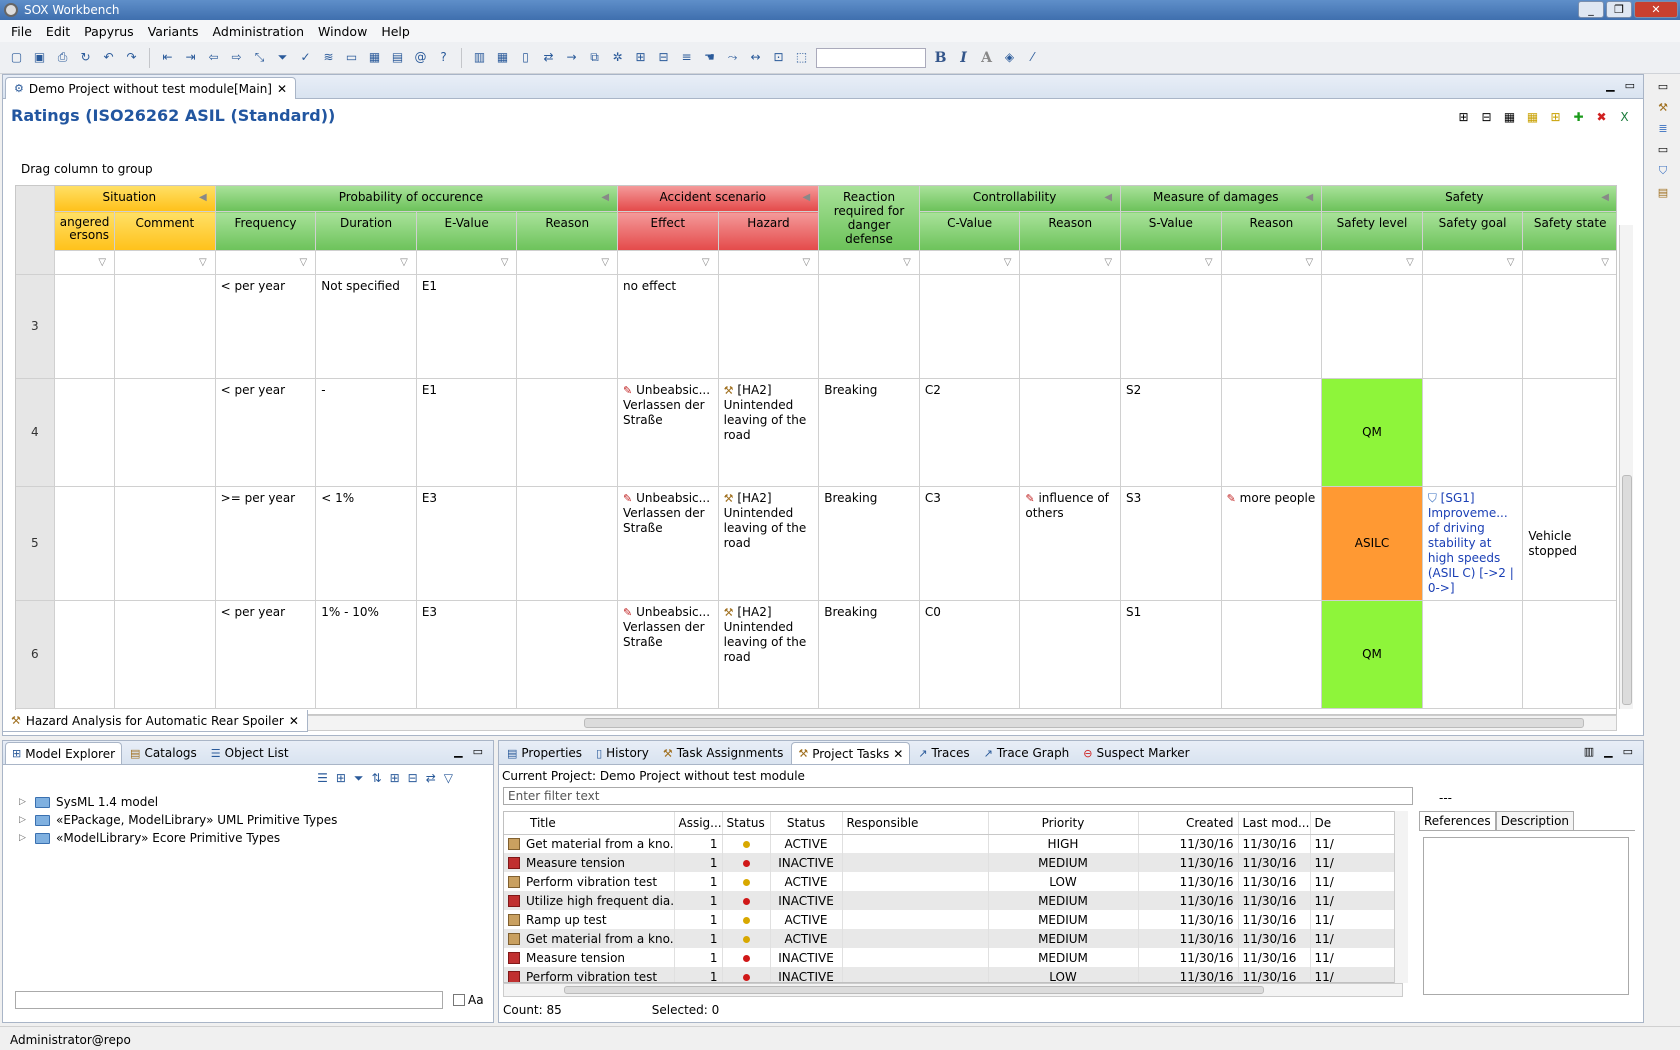  Describe the element at coordinates (322, 778) in the screenshot. I see `list-view-icon: ☰` at that location.